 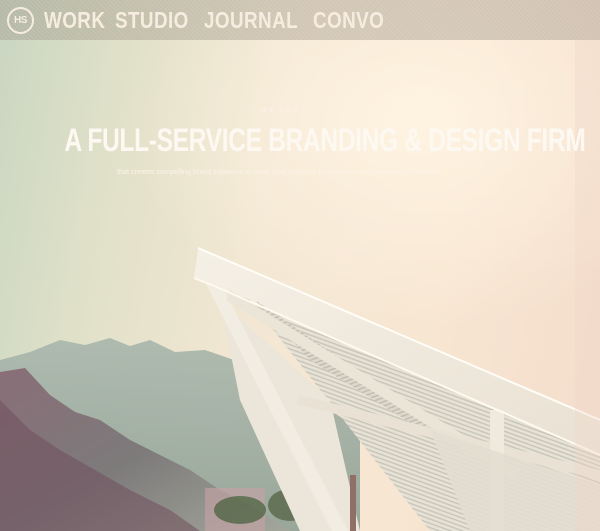 I want to click on nav-link-convo: CONVO, so click(x=348, y=20).